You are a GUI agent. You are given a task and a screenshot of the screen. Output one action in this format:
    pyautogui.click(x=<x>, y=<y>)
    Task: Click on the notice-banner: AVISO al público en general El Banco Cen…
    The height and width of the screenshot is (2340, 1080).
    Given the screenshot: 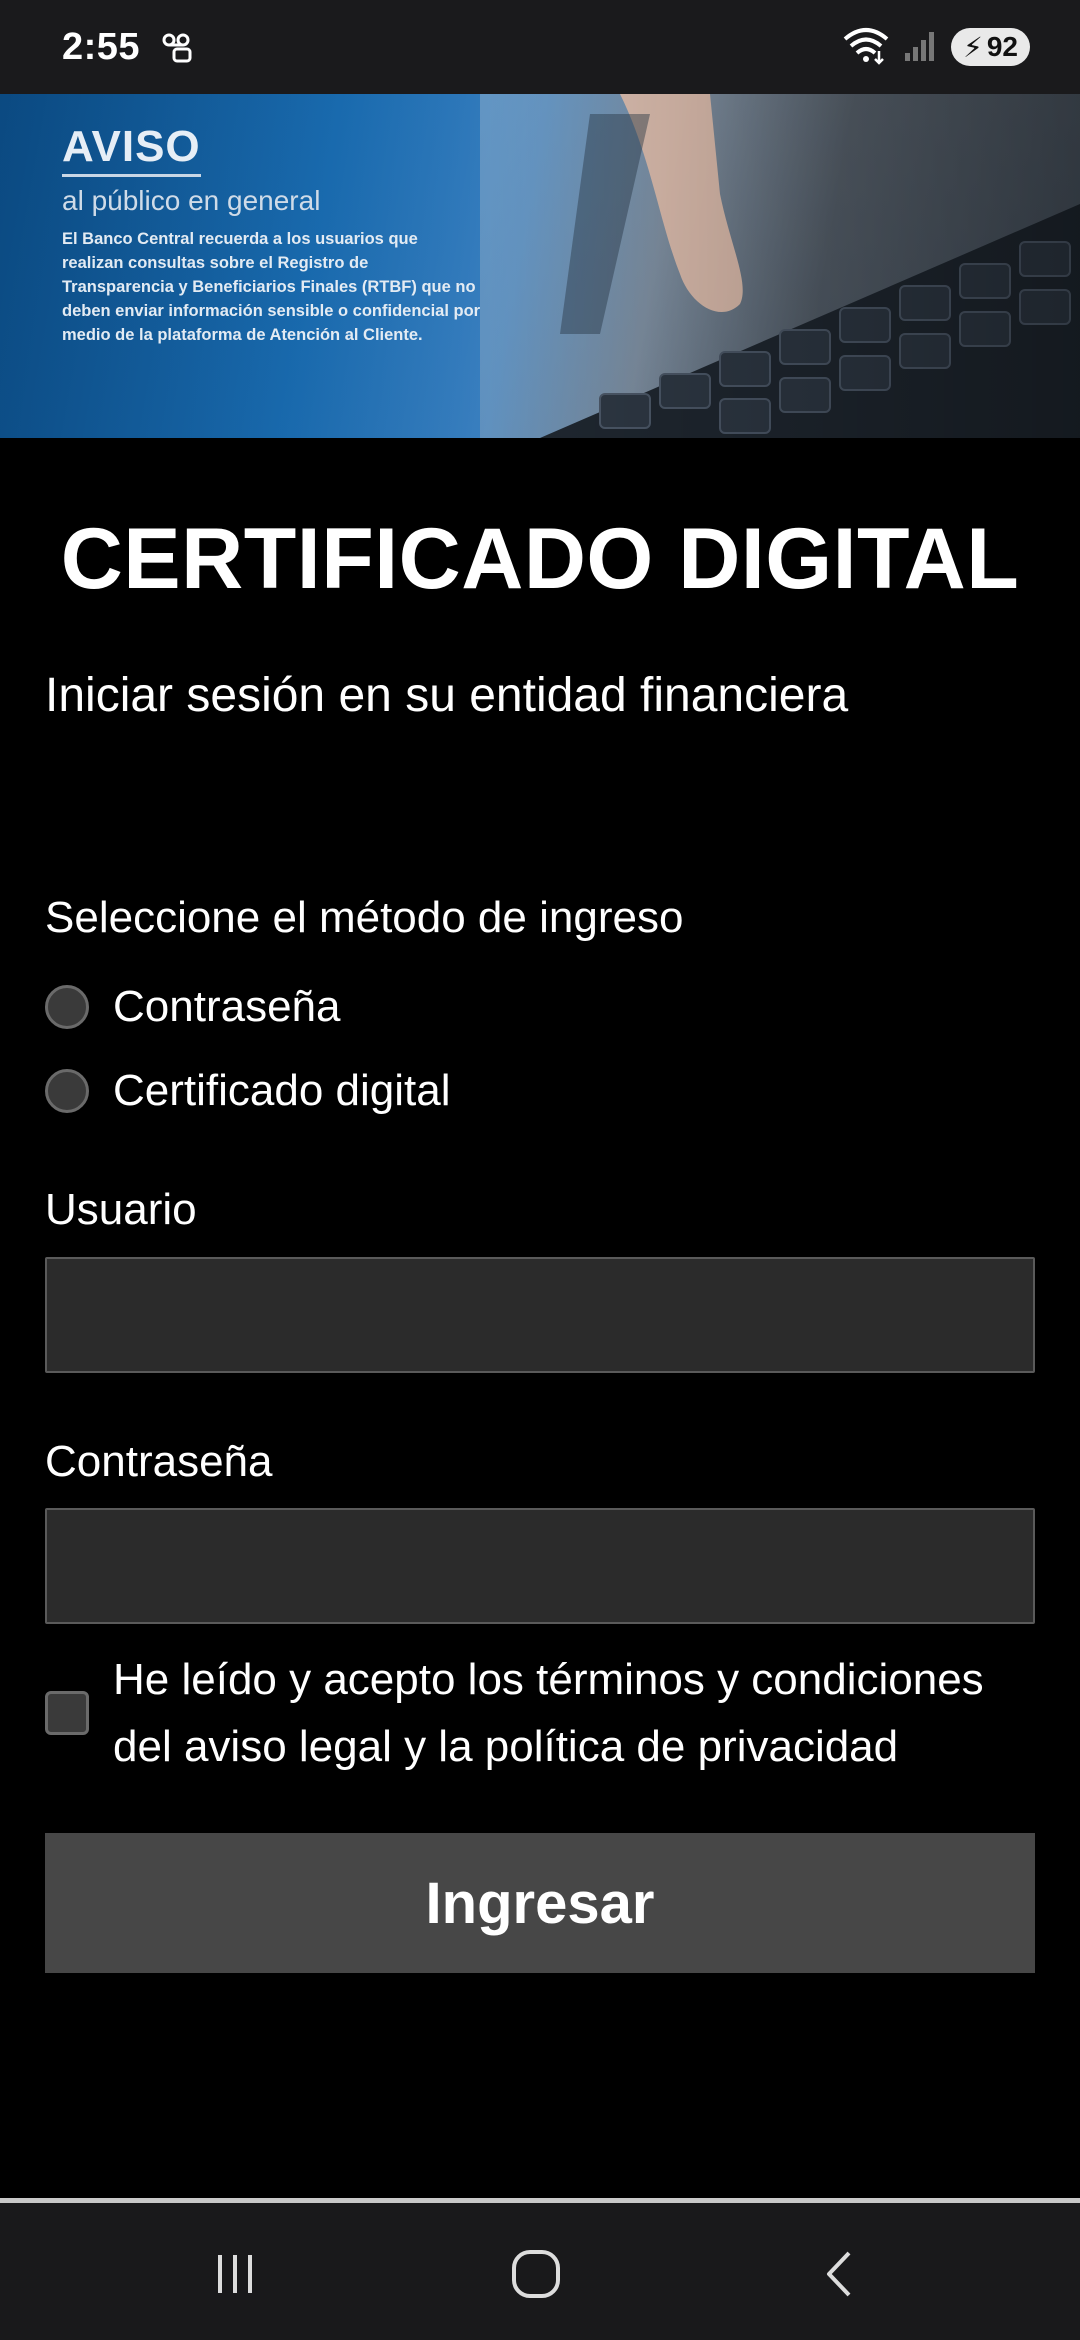 What is the action you would take?
    pyautogui.click(x=540, y=266)
    